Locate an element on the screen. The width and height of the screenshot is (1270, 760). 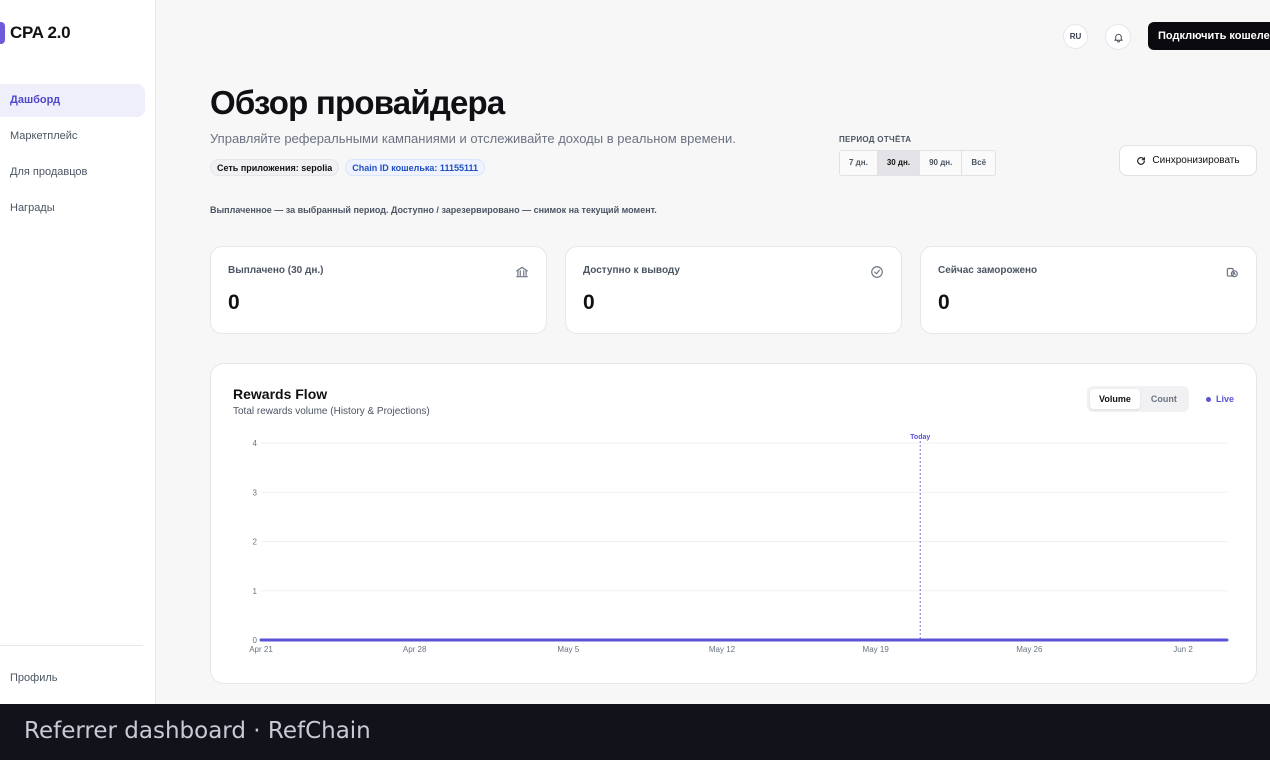
network-chip: Сеть приложения: sepolia is located at coordinates (275, 167).